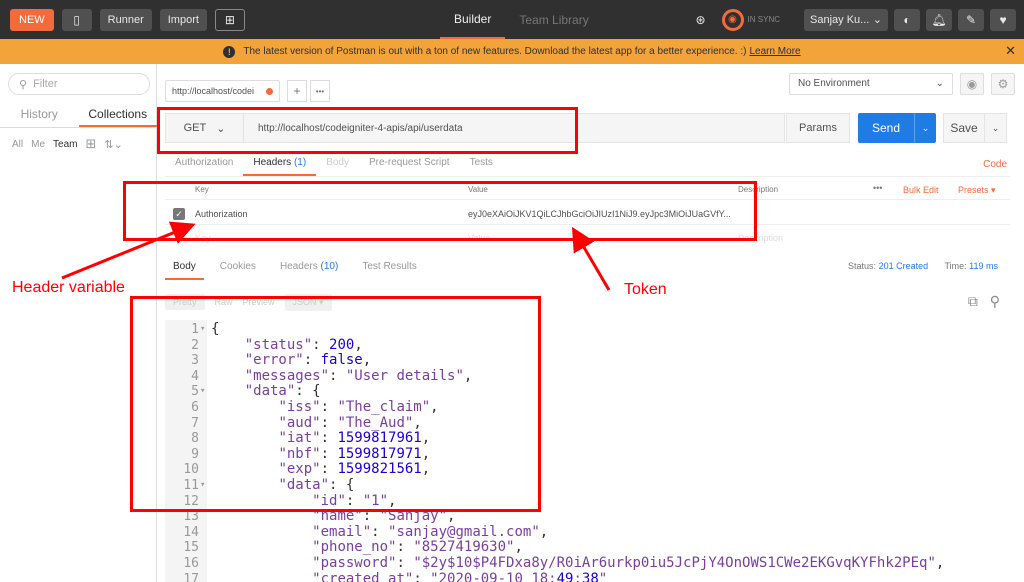 The height and width of the screenshot is (582, 1024). I want to click on tab-headers: Headers (1), so click(280, 164).